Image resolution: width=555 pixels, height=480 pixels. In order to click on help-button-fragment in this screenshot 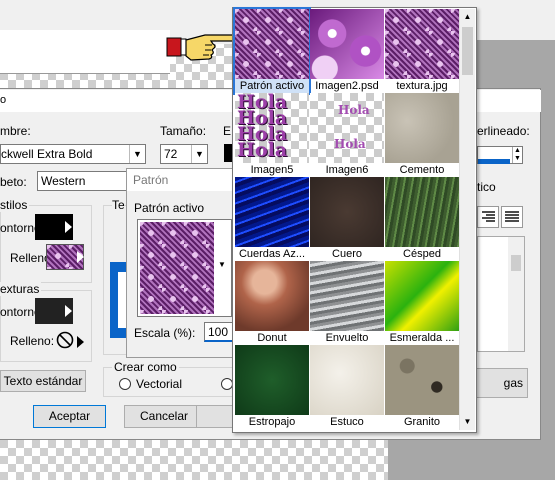, I will do `click(216, 416)`.